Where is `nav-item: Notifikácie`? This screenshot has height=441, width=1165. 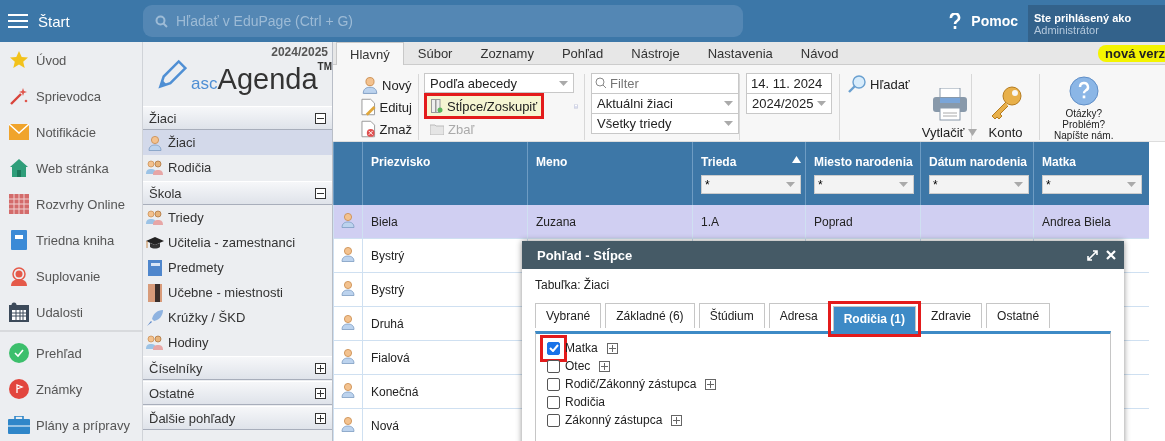
nav-item: Notifikácie is located at coordinates (66, 132).